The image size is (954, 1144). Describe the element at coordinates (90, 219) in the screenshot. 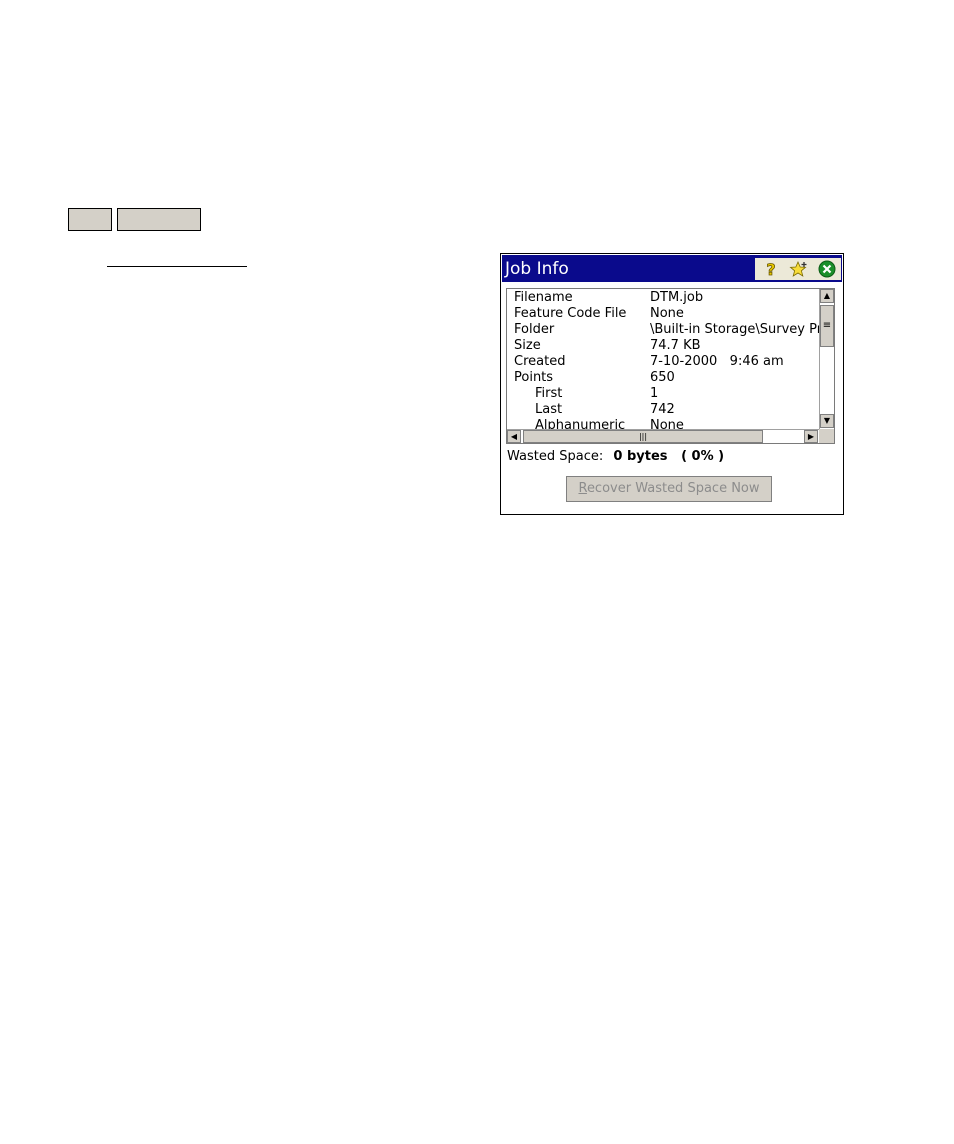

I see `header-box-left` at that location.